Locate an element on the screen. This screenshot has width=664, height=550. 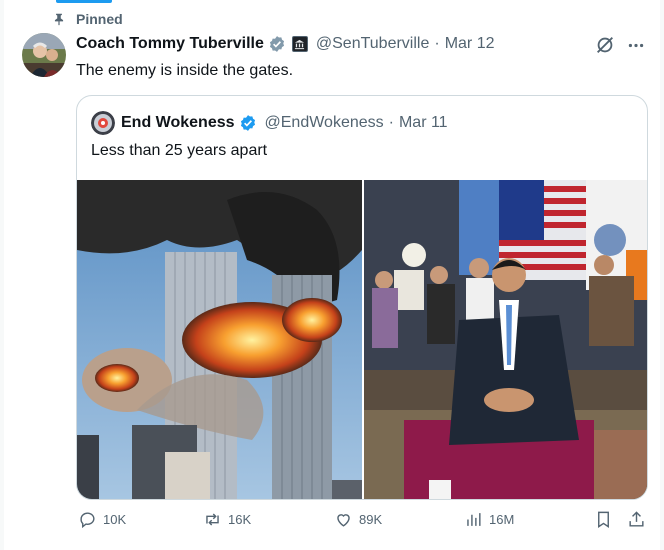
quote-author-name: End Wokeness is located at coordinates (178, 123).